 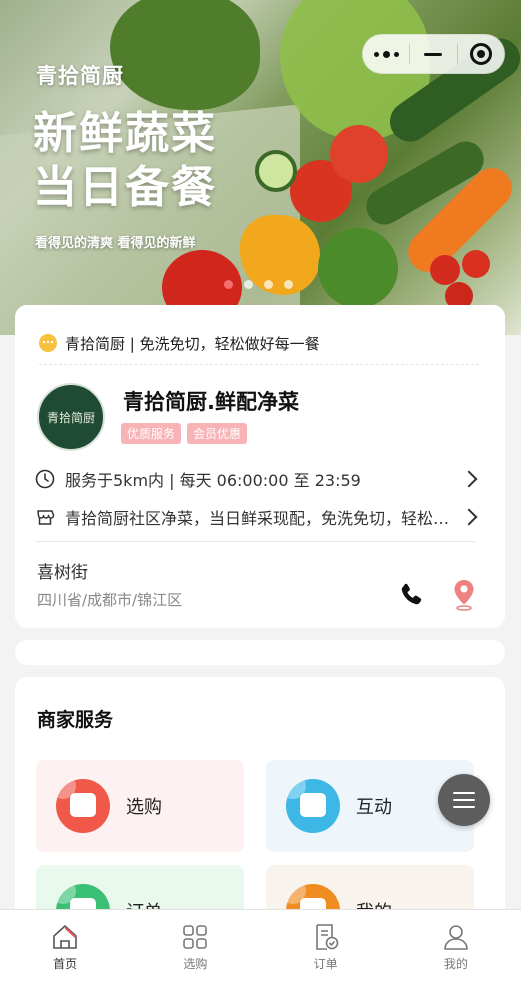 I want to click on tab-shop-label: 选购, so click(x=195, y=964).